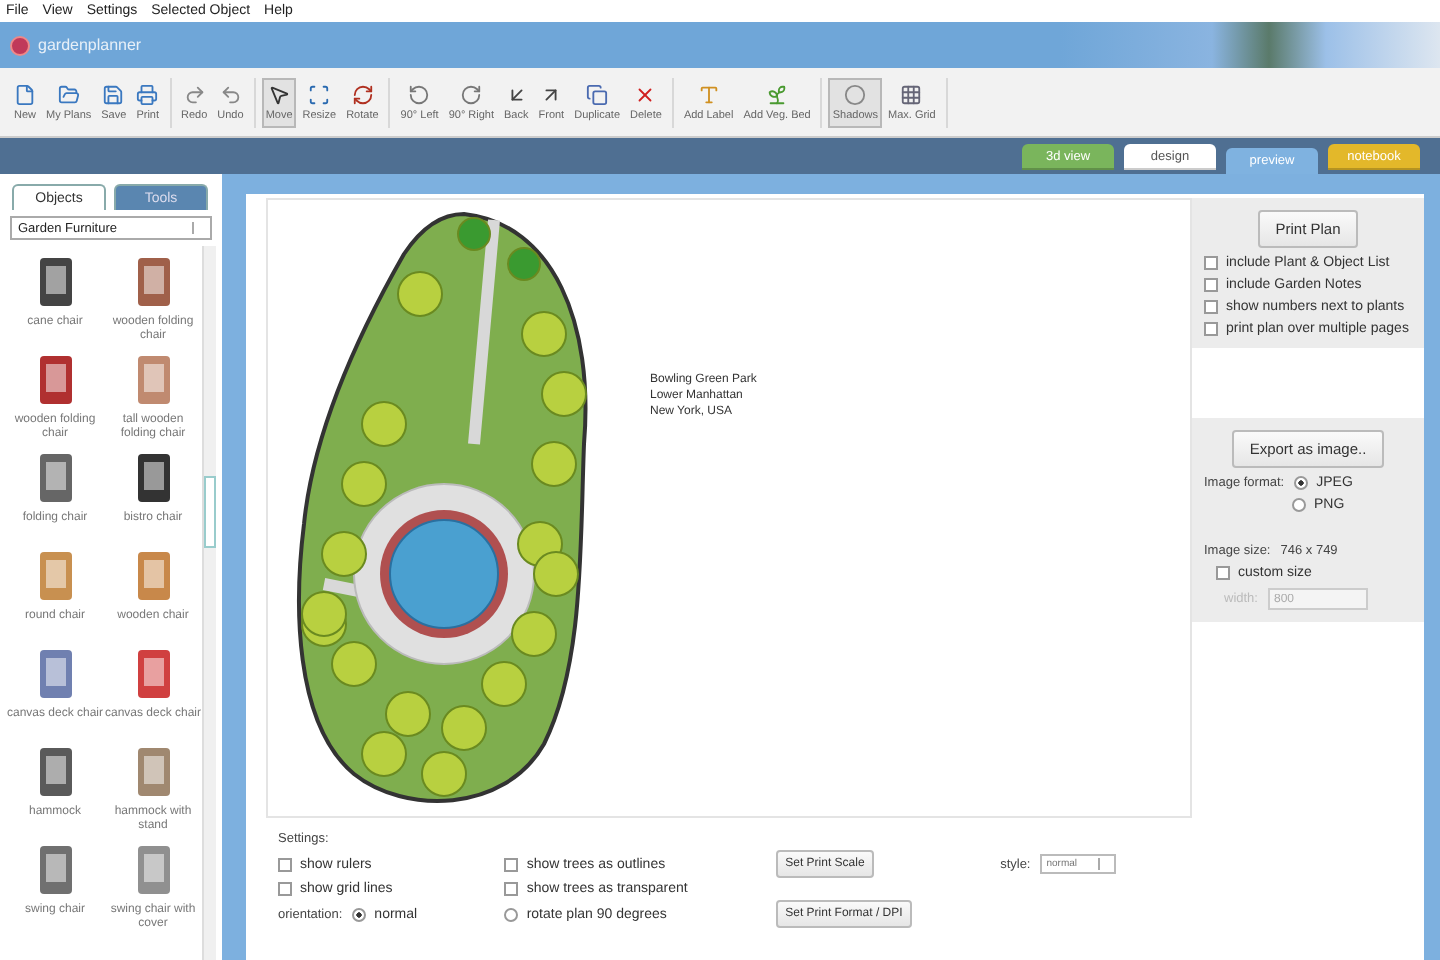 Image resolution: width=1440 pixels, height=960 pixels. What do you see at coordinates (147, 94) in the screenshot?
I see `printer-icon` at bounding box center [147, 94].